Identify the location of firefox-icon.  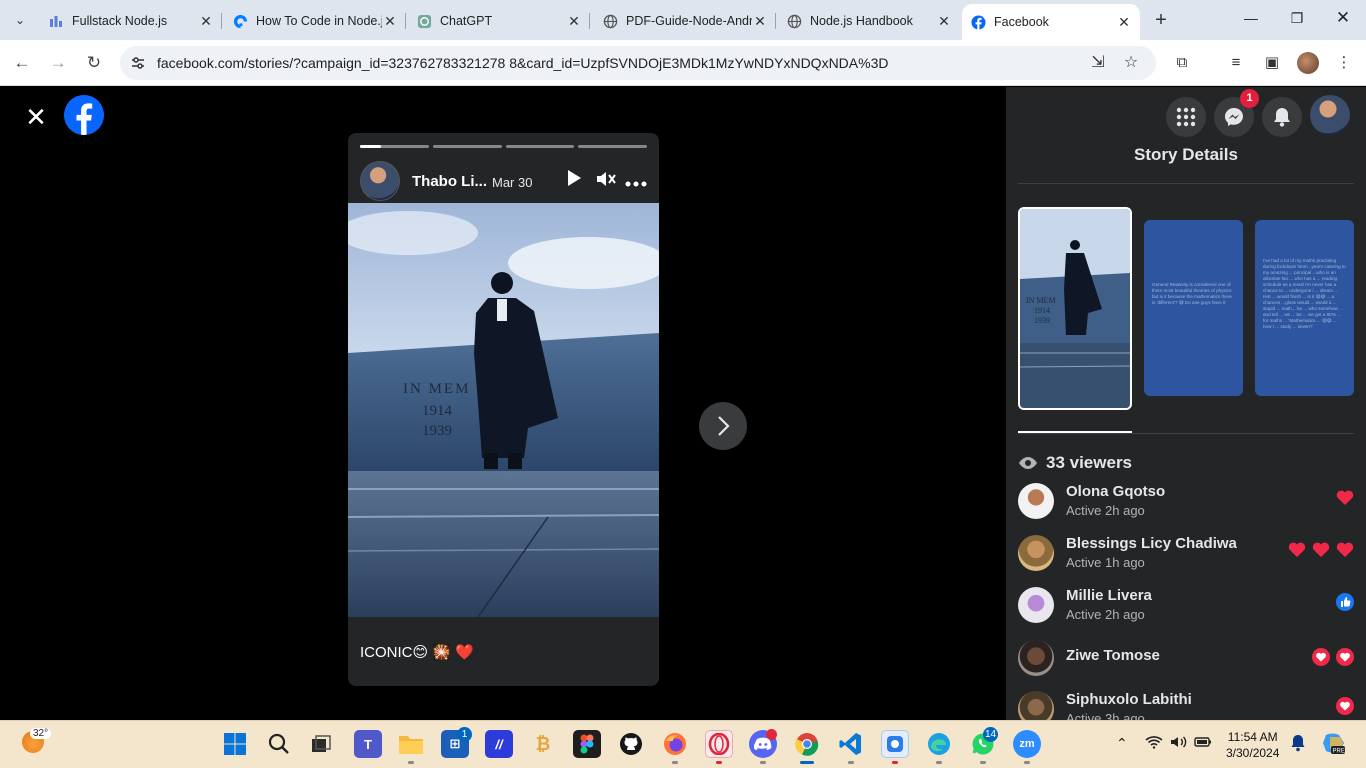
(675, 744).